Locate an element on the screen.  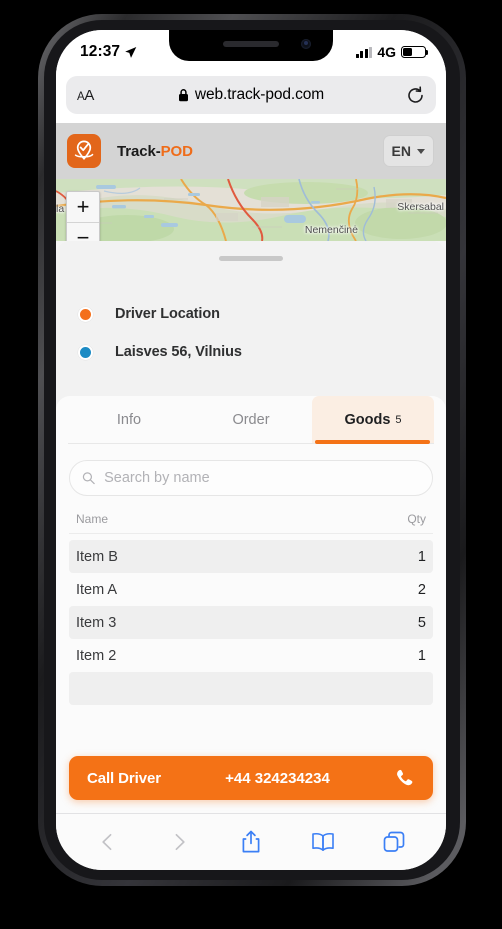
app-header: Track-POD EN is located at coordinates (251, 151).